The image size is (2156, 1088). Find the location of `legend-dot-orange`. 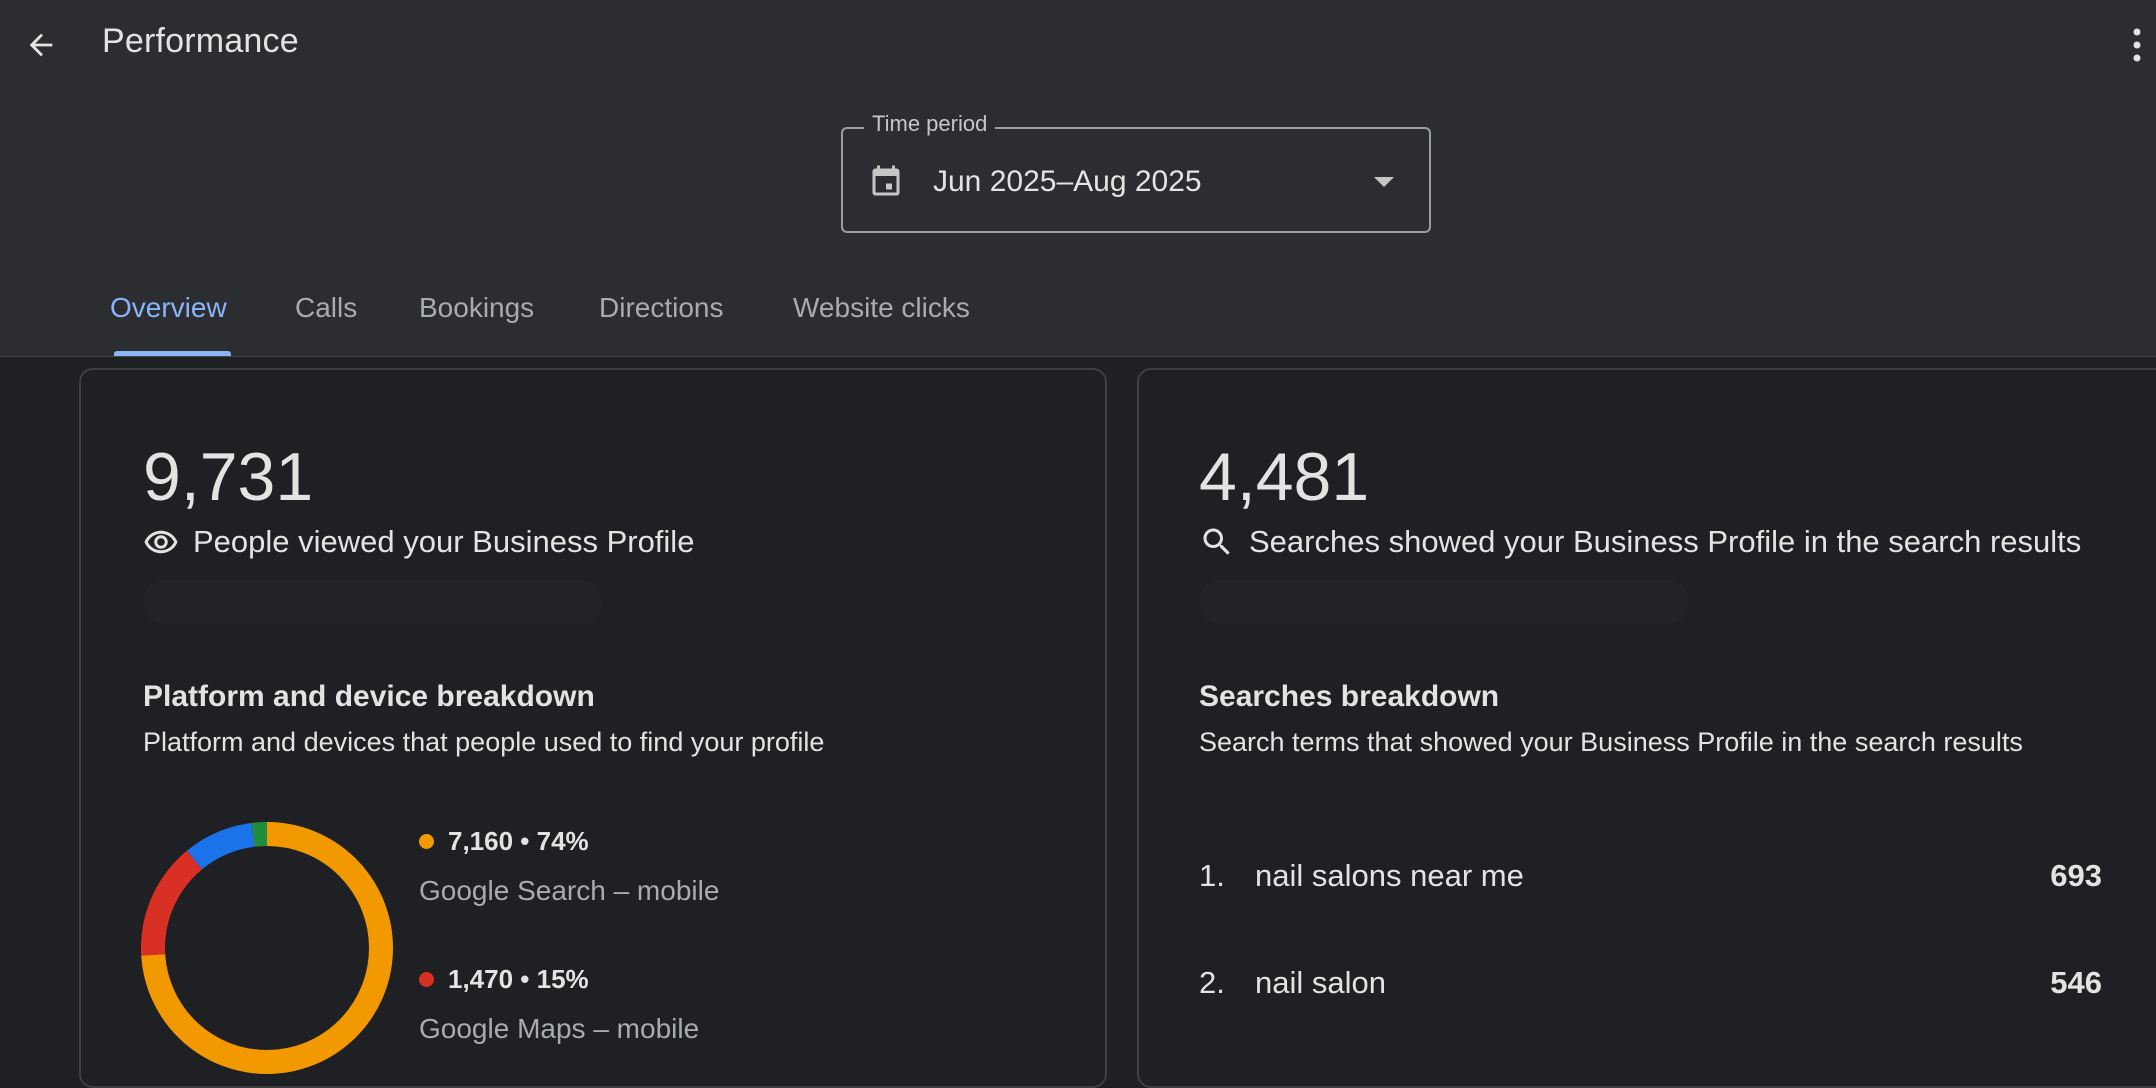

legend-dot-orange is located at coordinates (426, 841).